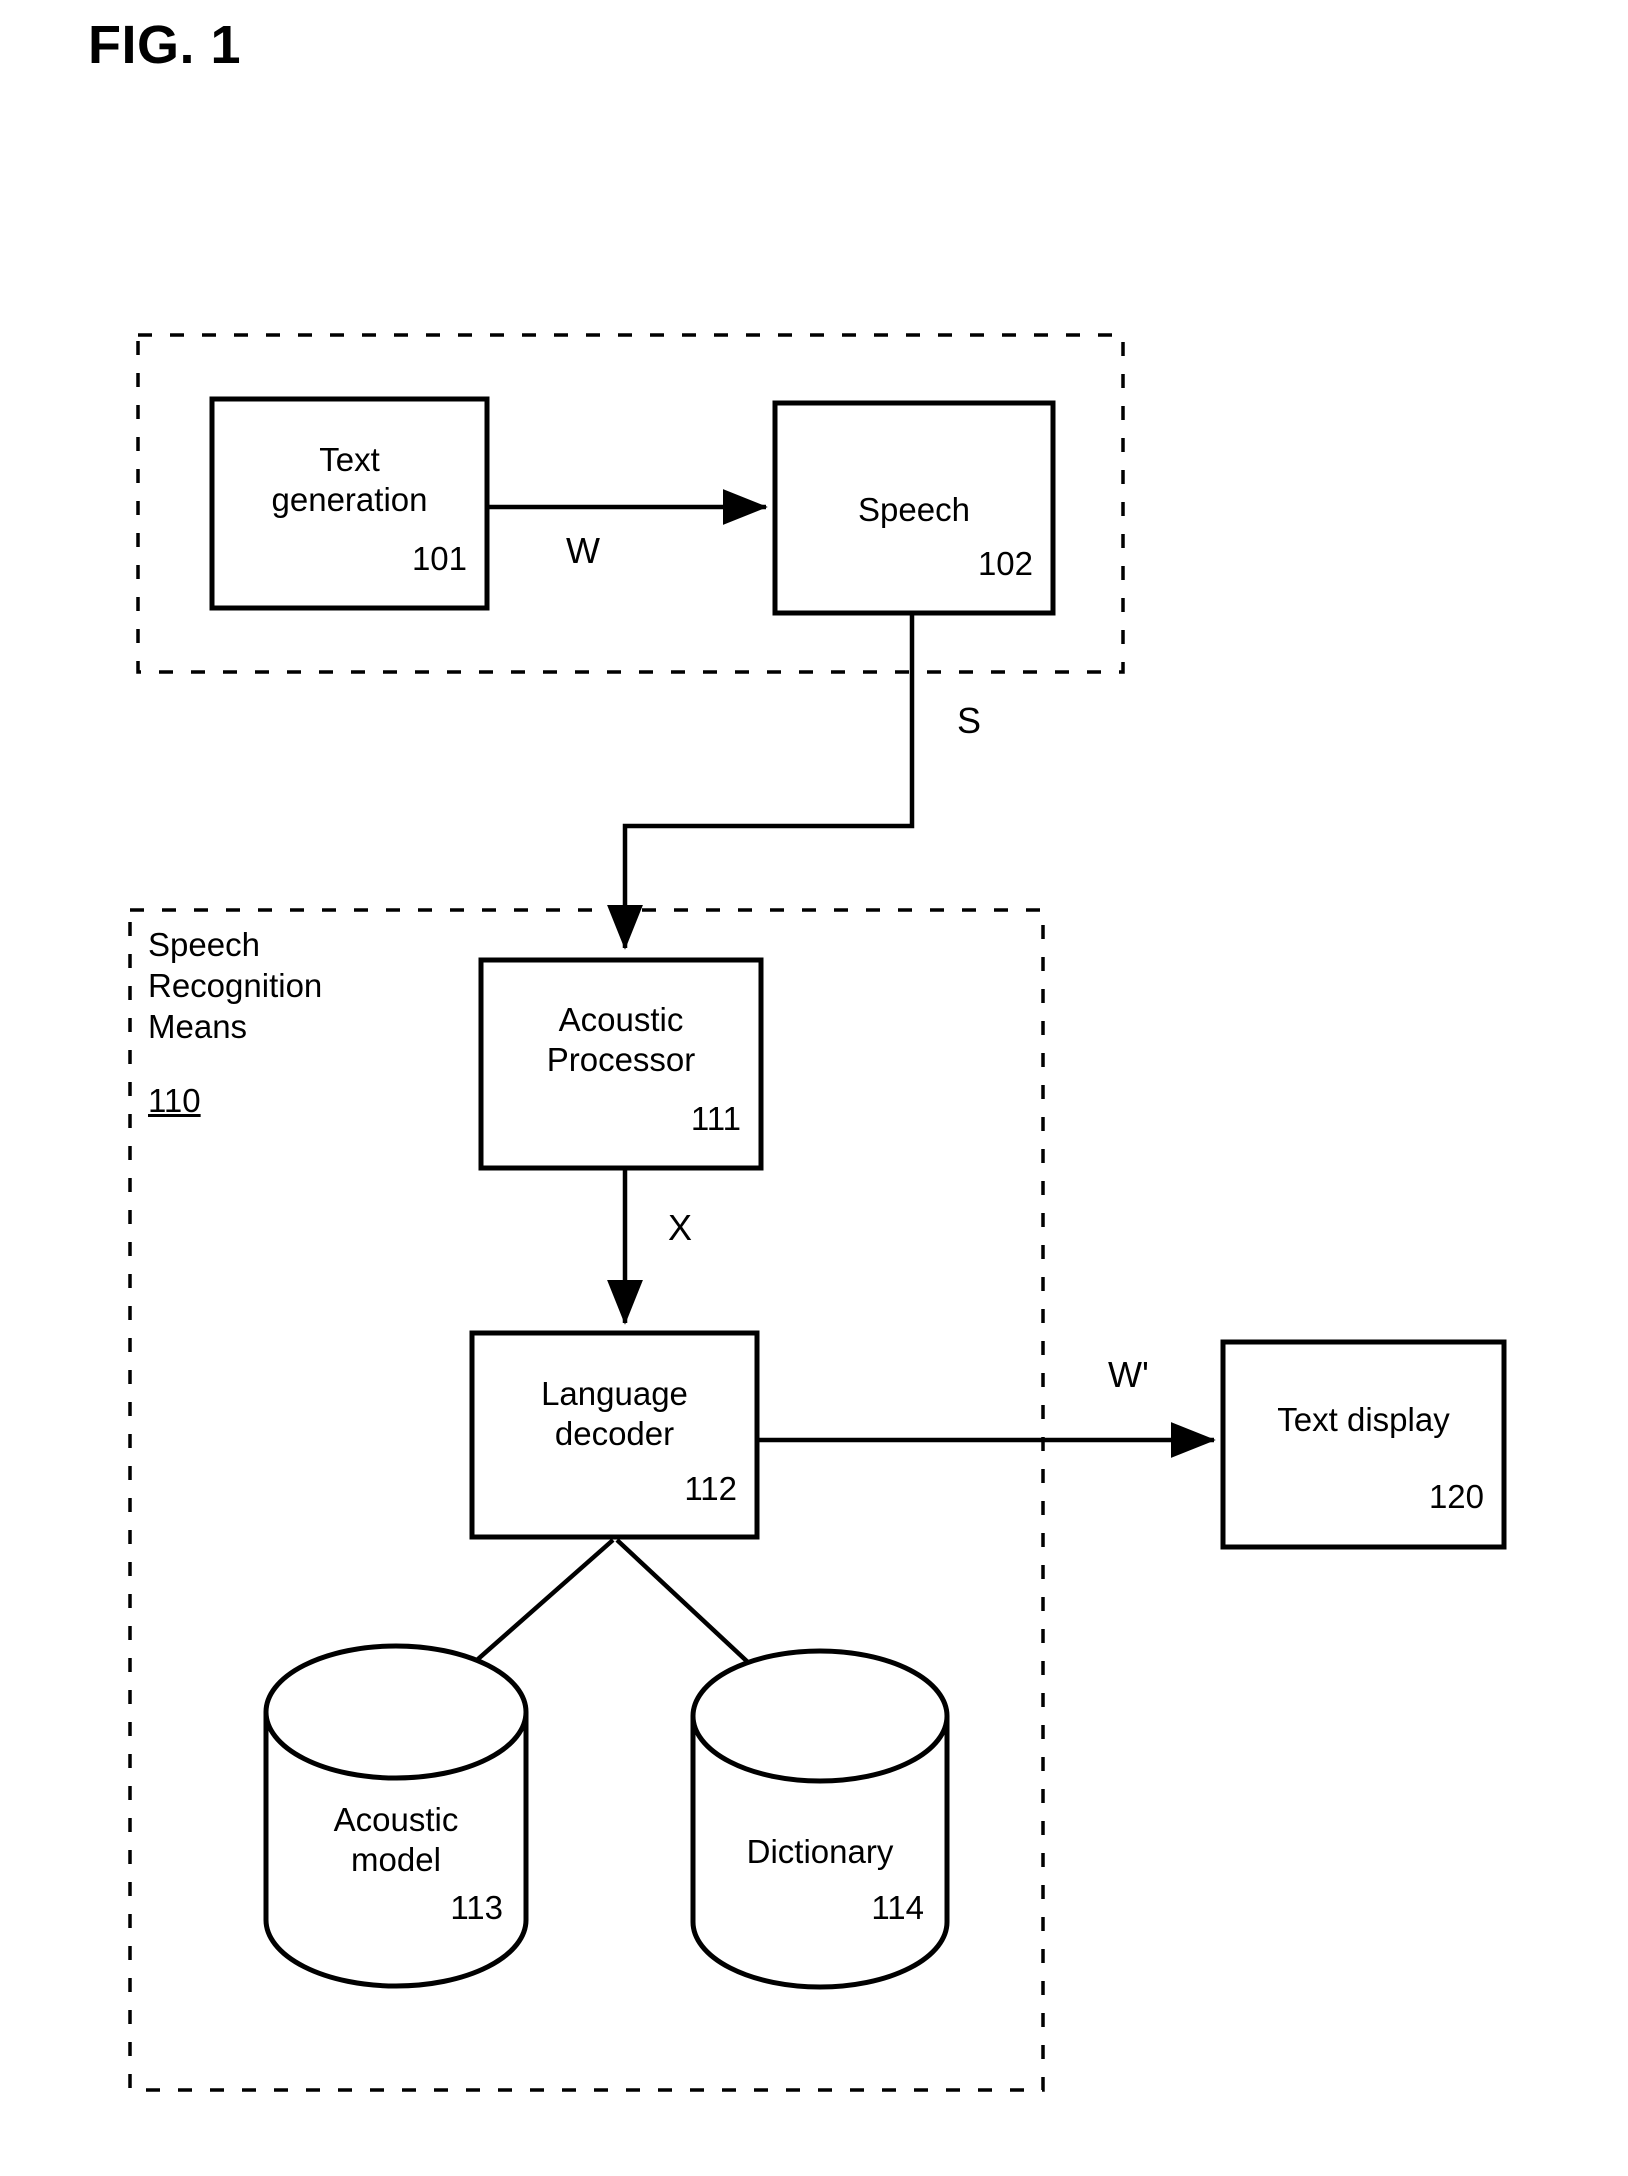  Describe the element at coordinates (1363, 1419) in the screenshot. I see `text-display-label: Text display` at that location.